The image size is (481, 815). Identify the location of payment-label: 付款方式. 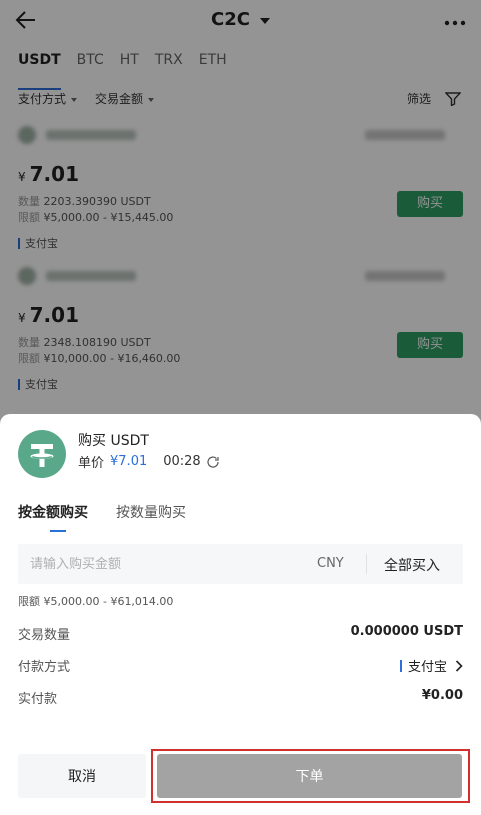
(44, 667).